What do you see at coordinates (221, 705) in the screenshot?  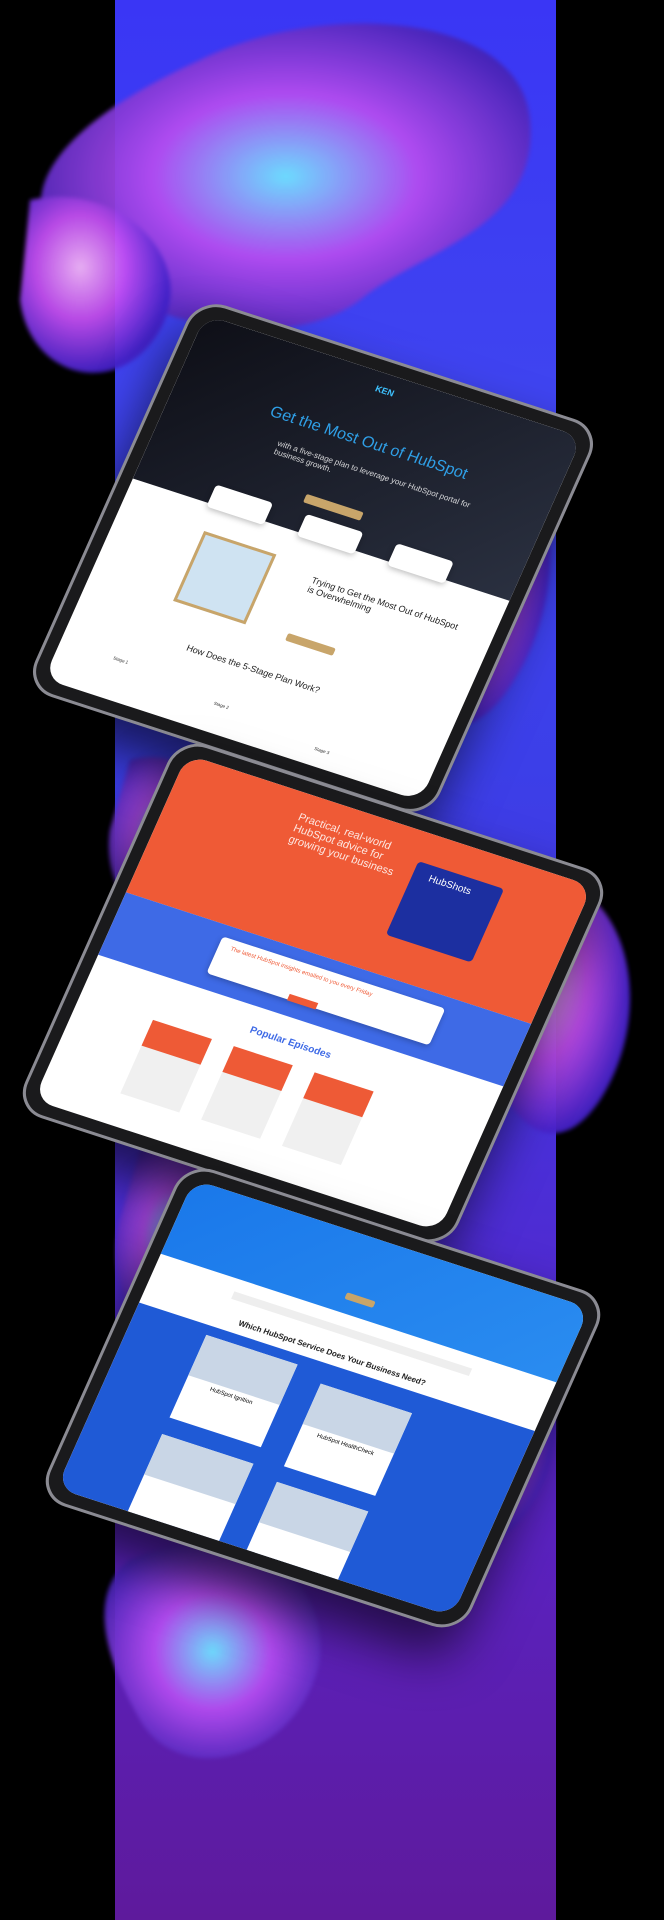 I see `stage-2-label: Stage 2` at bounding box center [221, 705].